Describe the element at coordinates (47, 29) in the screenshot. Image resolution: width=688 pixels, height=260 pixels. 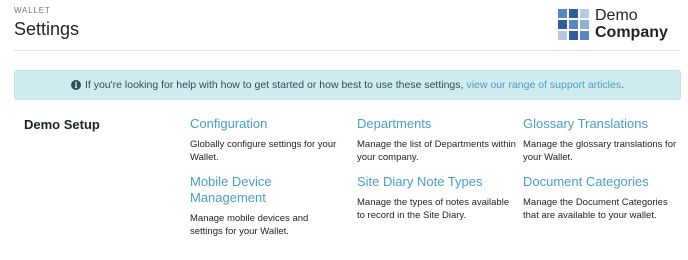
I see `page-title: Settings` at that location.